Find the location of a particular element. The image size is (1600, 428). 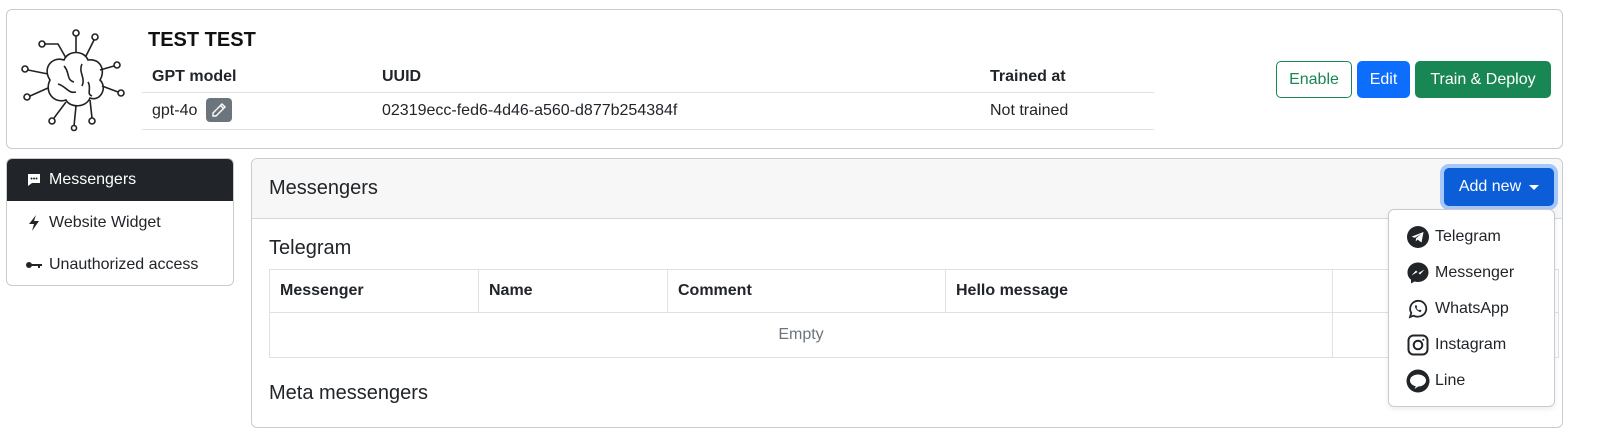

enable-button: Enable is located at coordinates (1314, 79).